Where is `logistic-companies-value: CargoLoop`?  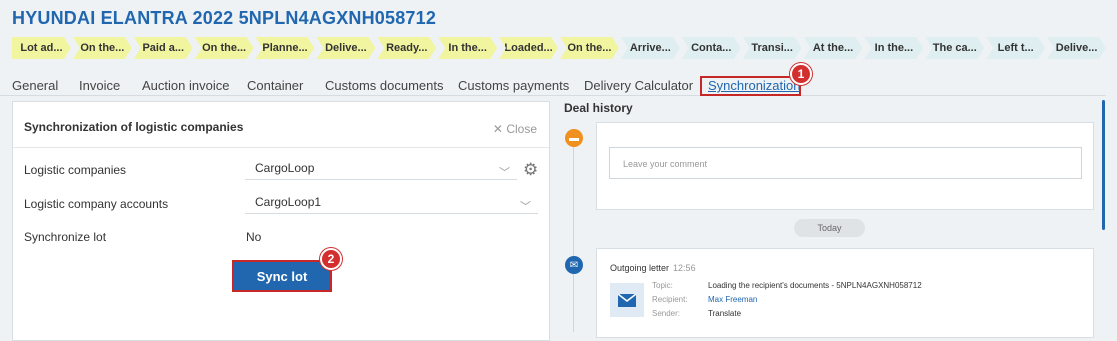 logistic-companies-value: CargoLoop is located at coordinates (285, 168).